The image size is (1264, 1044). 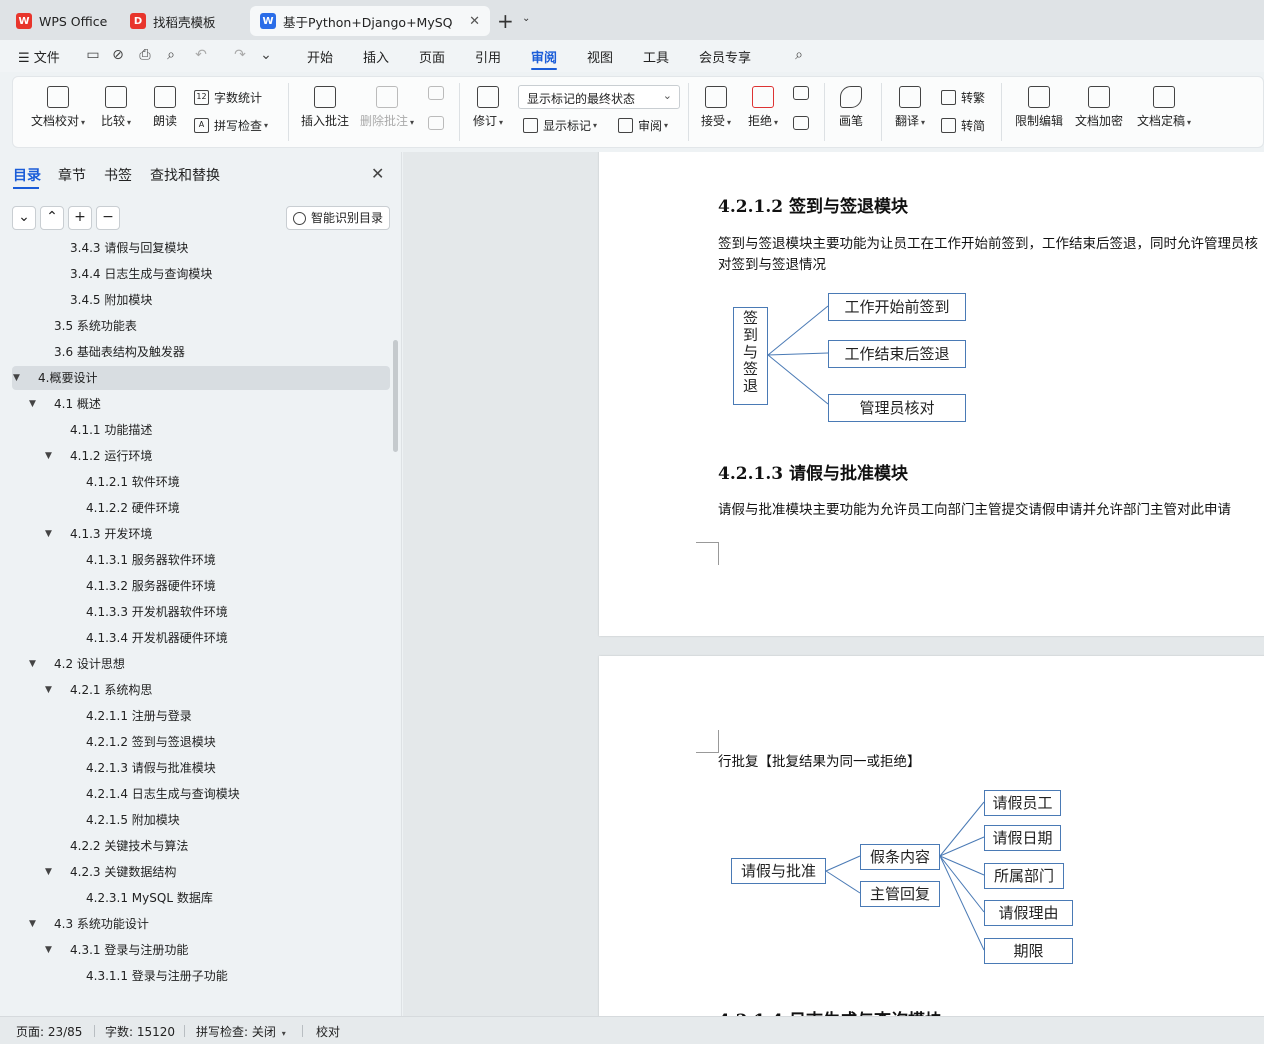 What do you see at coordinates (165, 107) in the screenshot?
I see `read-aloud-button: 朗读` at bounding box center [165, 107].